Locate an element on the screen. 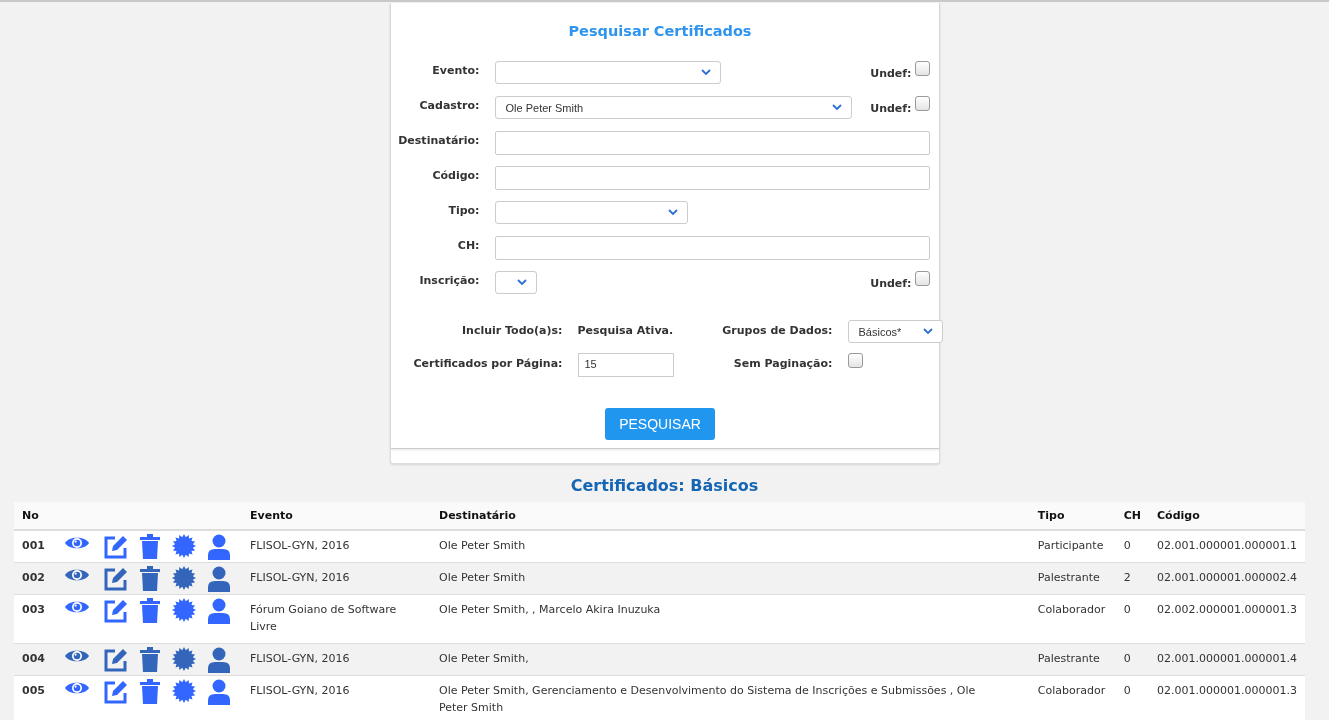 The height and width of the screenshot is (720, 1329). field-label: Destinatário: is located at coordinates (438, 140).